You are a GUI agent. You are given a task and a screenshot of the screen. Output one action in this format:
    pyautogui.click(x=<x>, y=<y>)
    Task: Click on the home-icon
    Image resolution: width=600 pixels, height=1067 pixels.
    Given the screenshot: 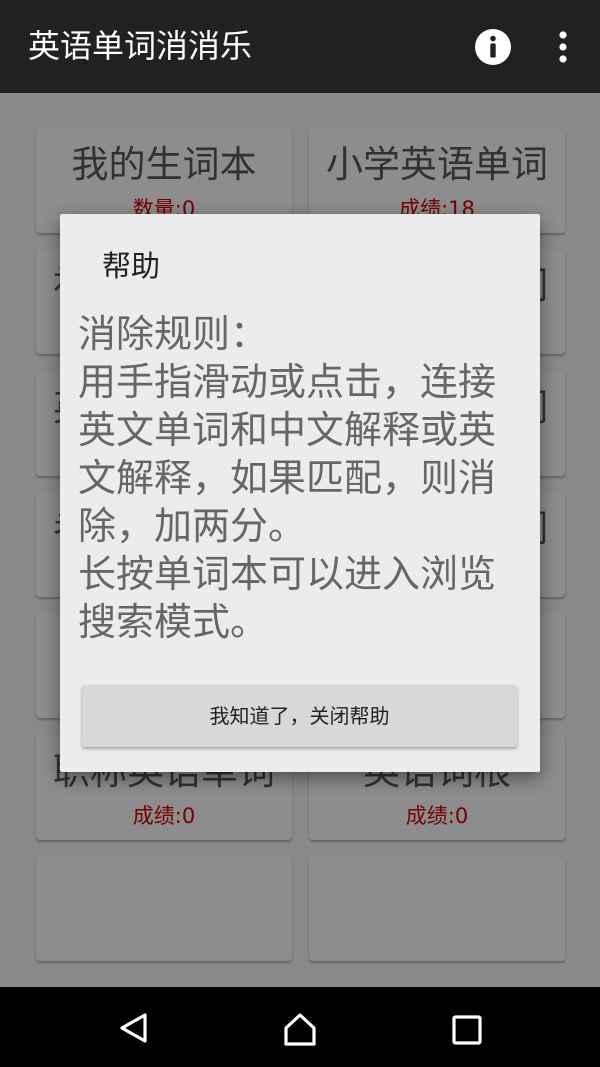 What is the action you would take?
    pyautogui.click(x=300, y=1029)
    